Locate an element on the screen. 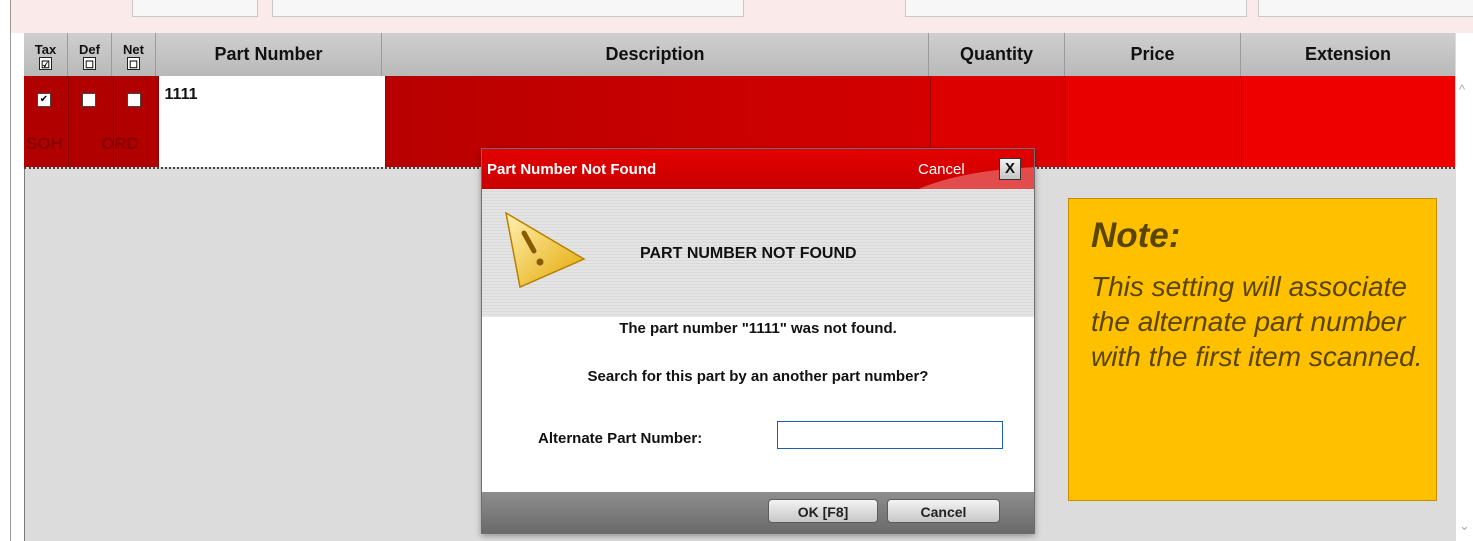  alternate-part-label: Alternate Part Number: is located at coordinates (620, 438).